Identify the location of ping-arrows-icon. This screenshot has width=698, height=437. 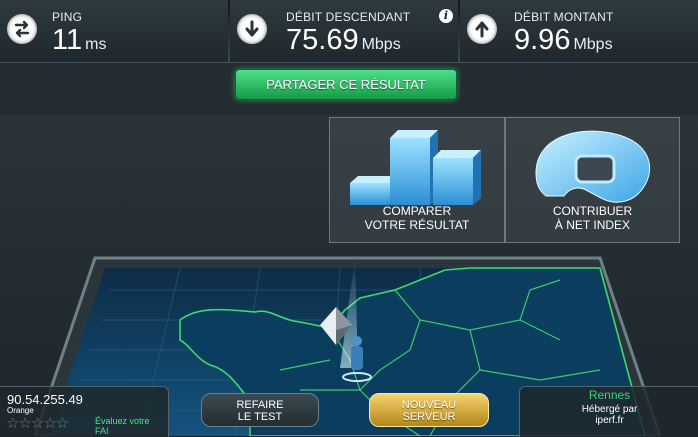
(22, 29).